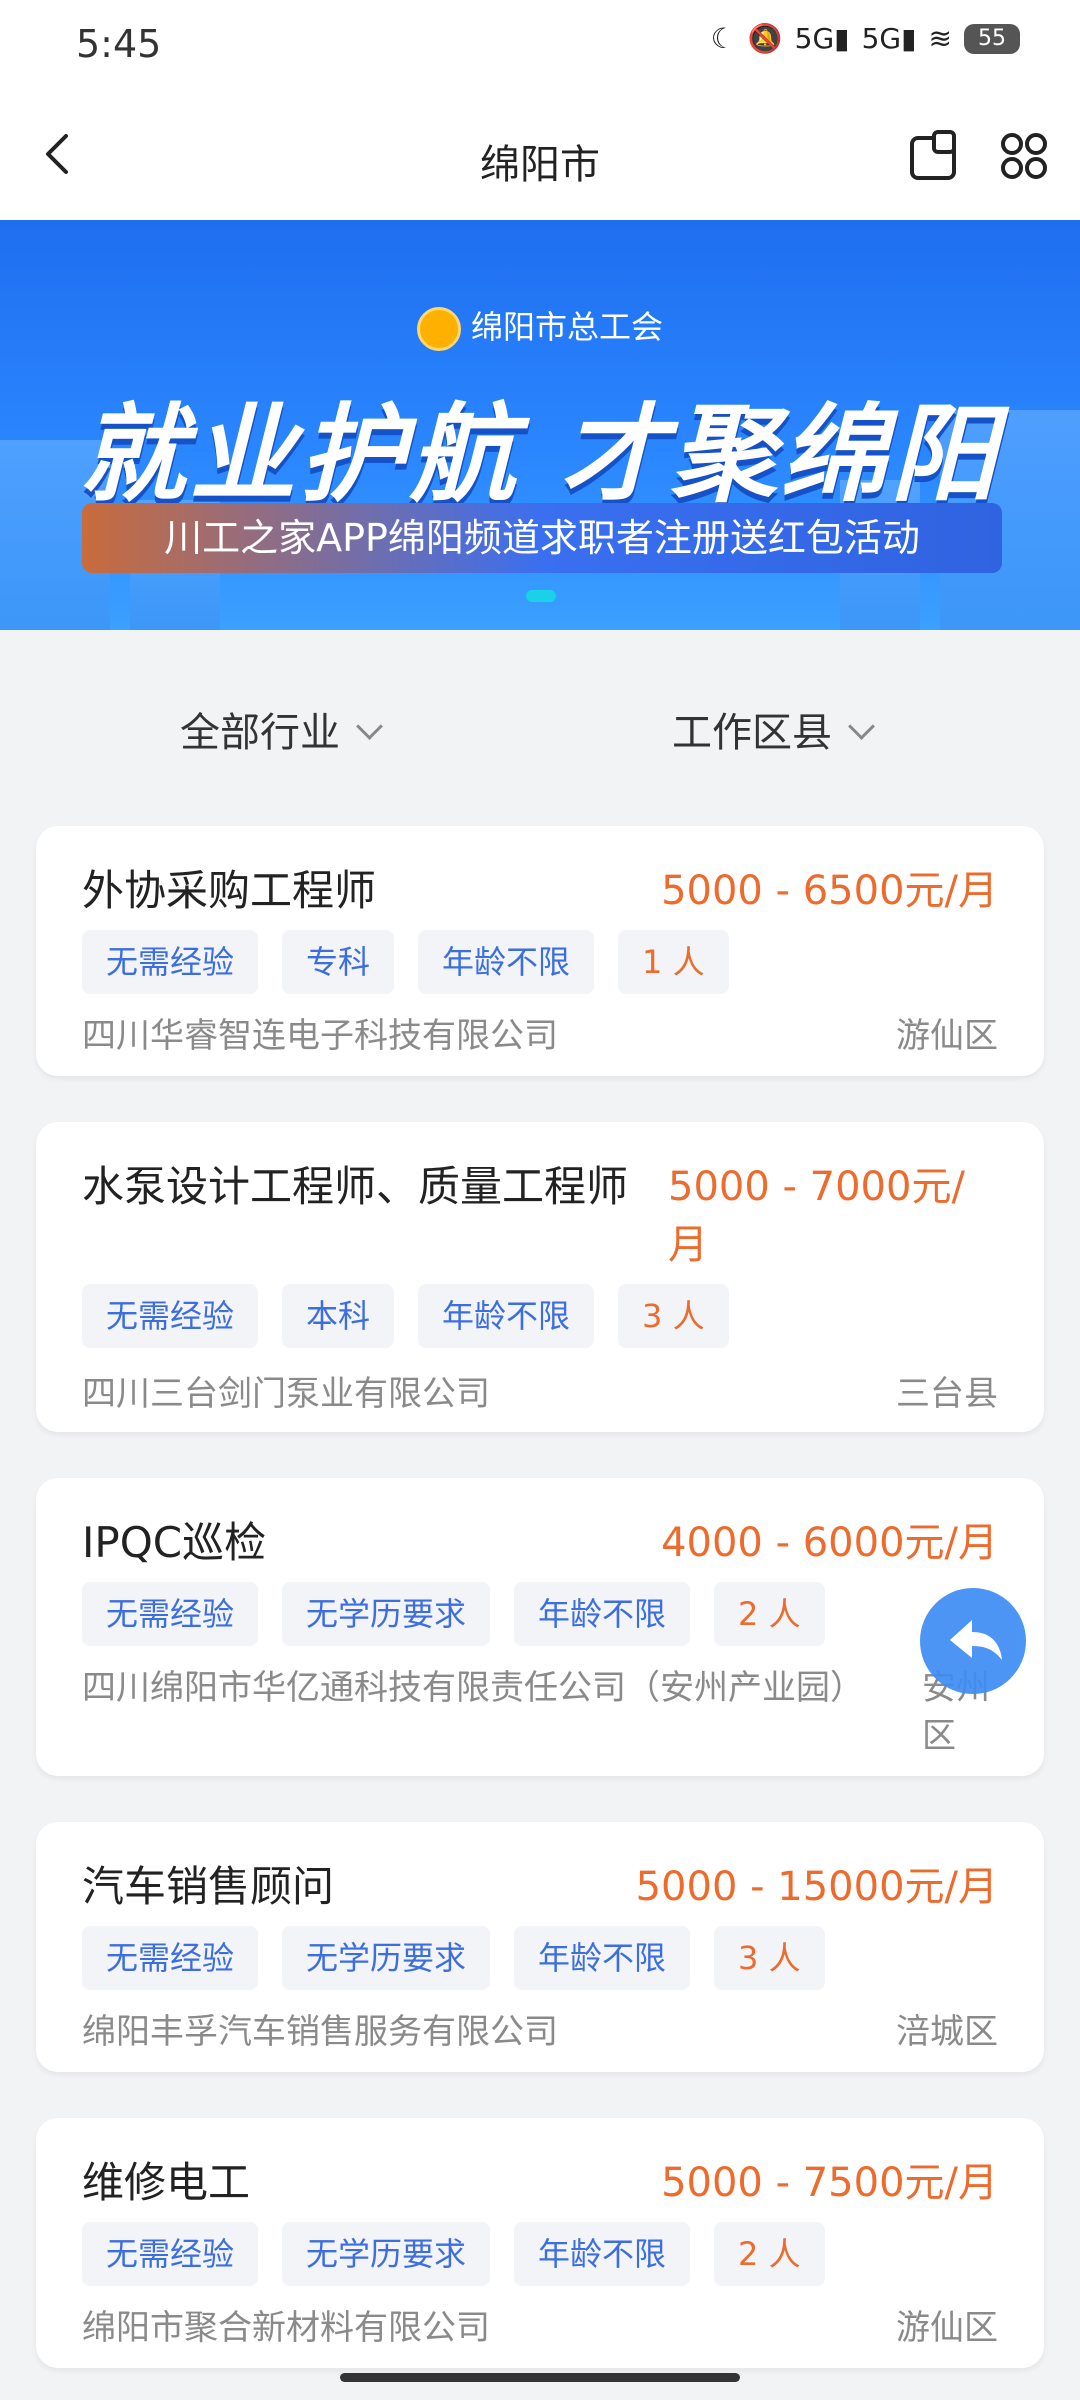 Image resolution: width=1080 pixels, height=2400 pixels. What do you see at coordinates (566, 327) in the screenshot?
I see `banner-org-label: 绵阳市总工会` at bounding box center [566, 327].